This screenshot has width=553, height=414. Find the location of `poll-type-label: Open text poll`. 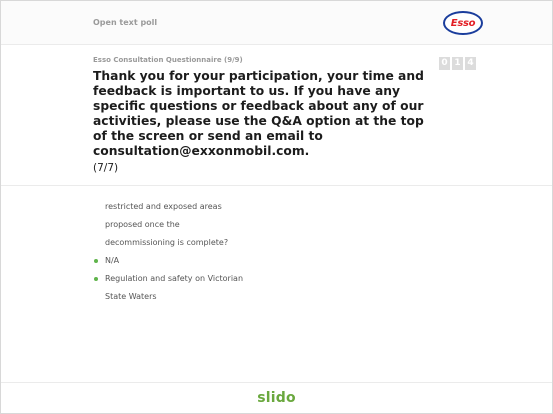

poll-type-label: Open text poll is located at coordinates (125, 22).